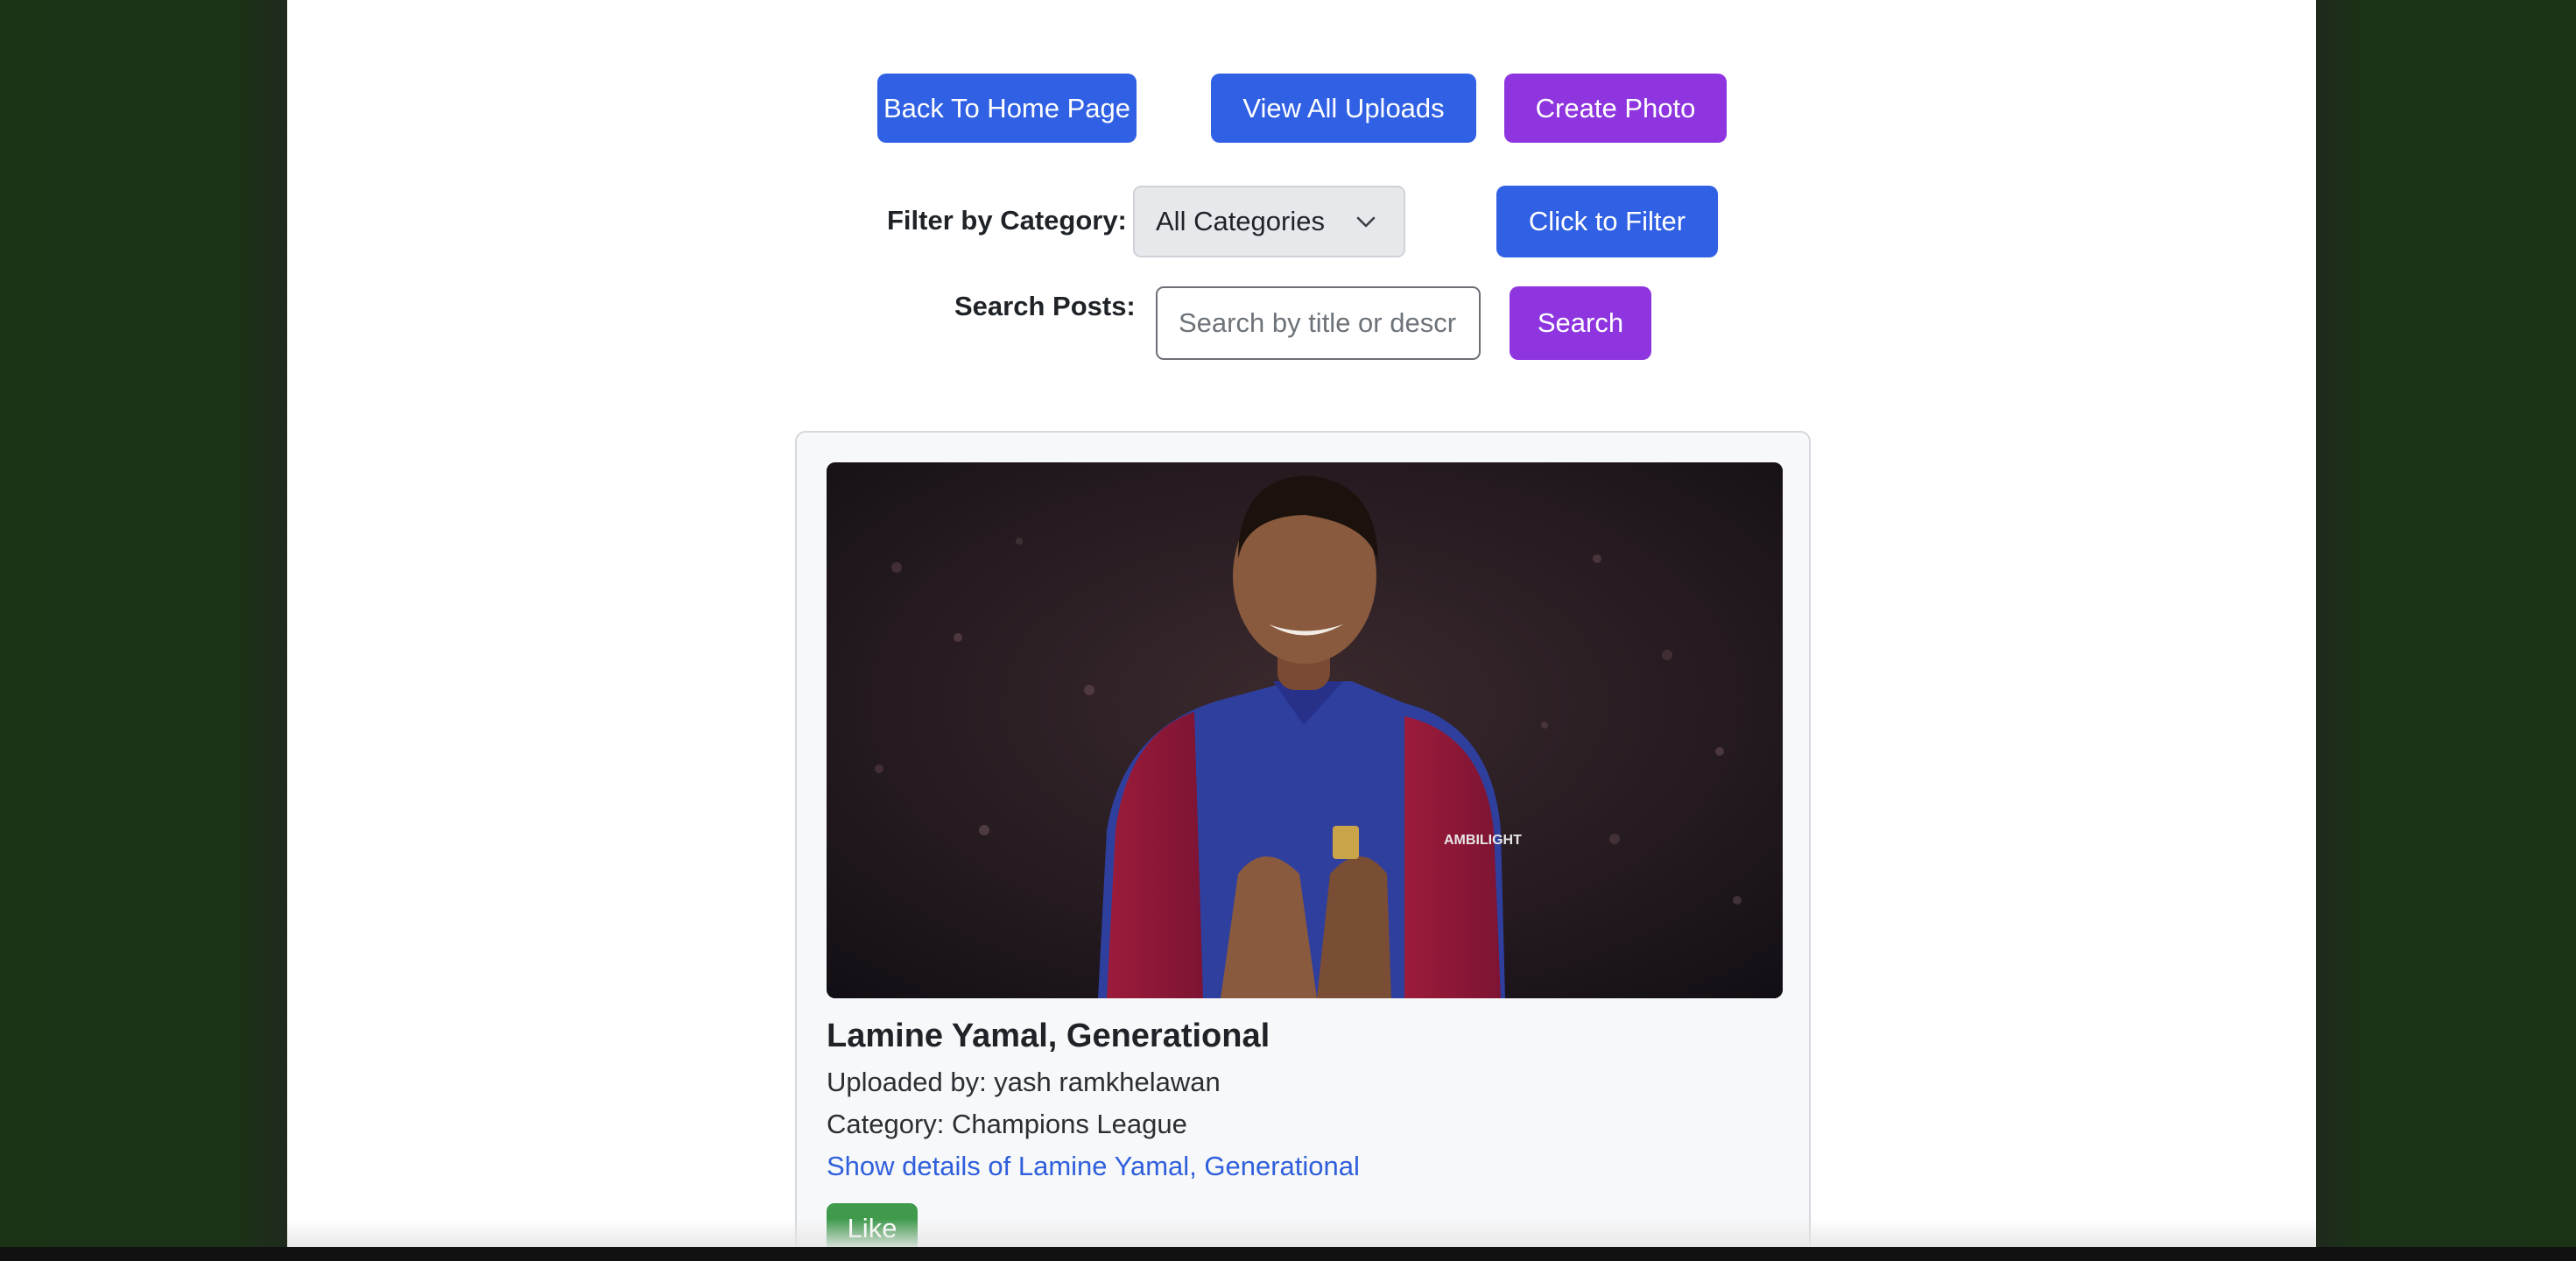 The image size is (2576, 1261). Describe the element at coordinates (2446, 630) in the screenshot. I see `background-right` at that location.